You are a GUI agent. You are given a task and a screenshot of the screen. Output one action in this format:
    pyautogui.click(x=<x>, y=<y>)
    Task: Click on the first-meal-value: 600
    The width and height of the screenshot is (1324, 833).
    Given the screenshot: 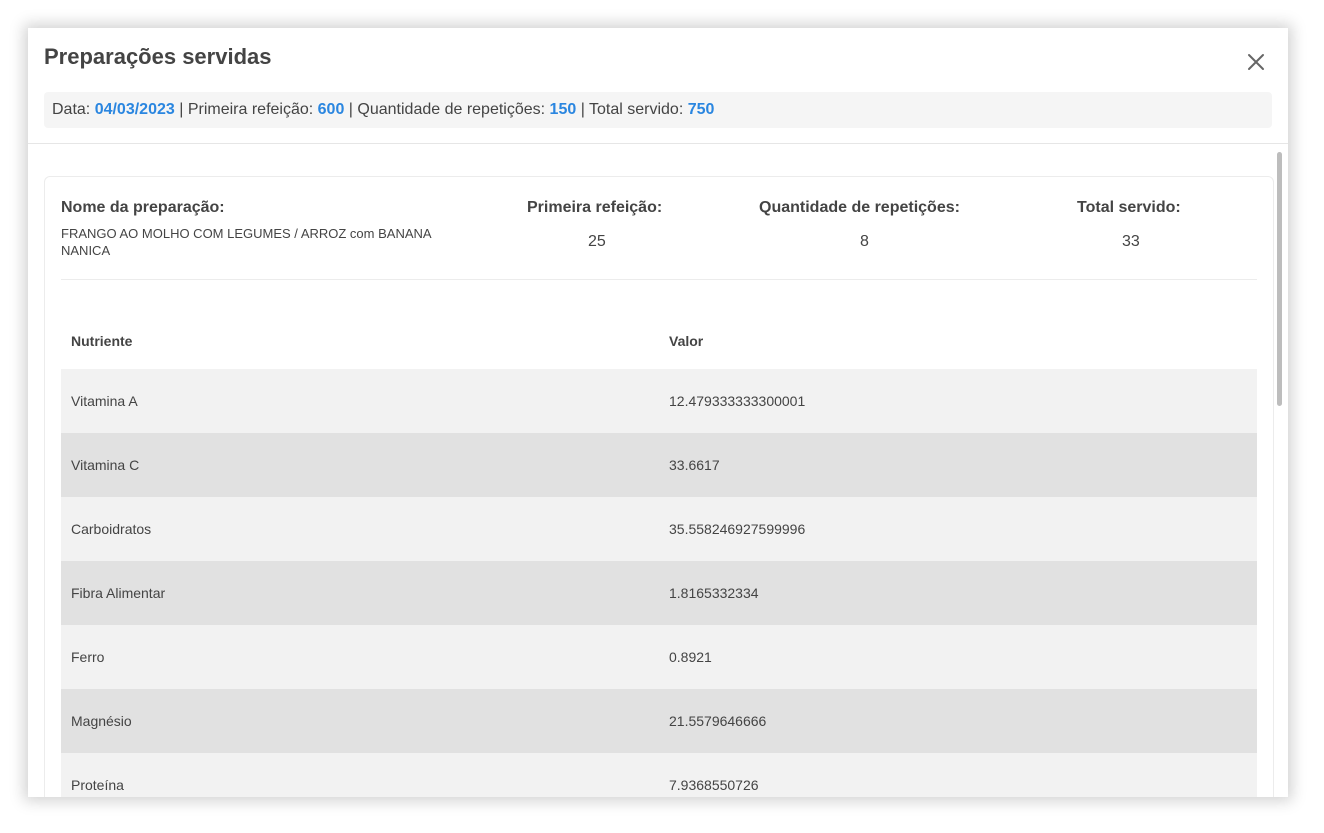 What is the action you would take?
    pyautogui.click(x=333, y=109)
    